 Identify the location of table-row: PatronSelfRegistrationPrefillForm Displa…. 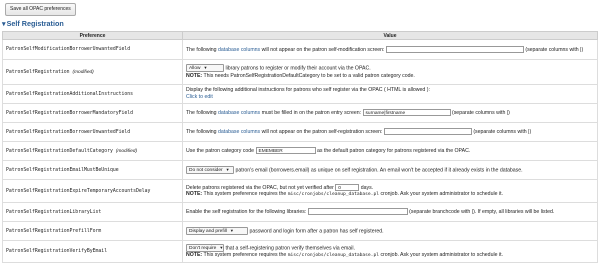
(300, 231).